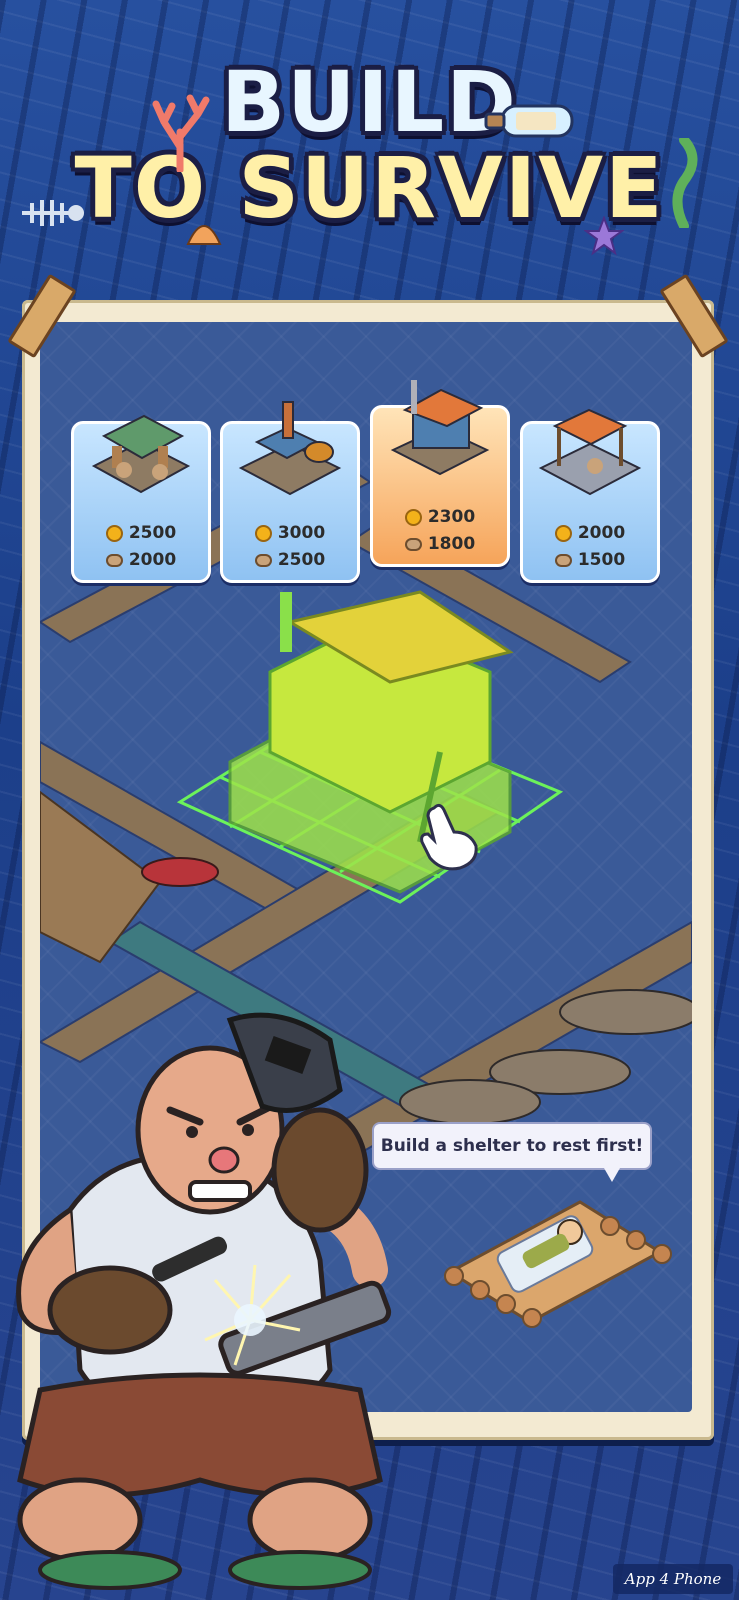 The height and width of the screenshot is (1600, 739). Describe the element at coordinates (141, 454) in the screenshot. I see `market-stall-thumbnail` at that location.